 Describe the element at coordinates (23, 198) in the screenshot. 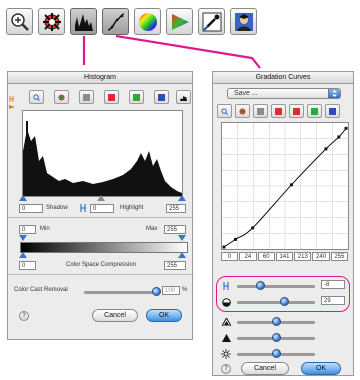

I see `shadow-marker` at that location.